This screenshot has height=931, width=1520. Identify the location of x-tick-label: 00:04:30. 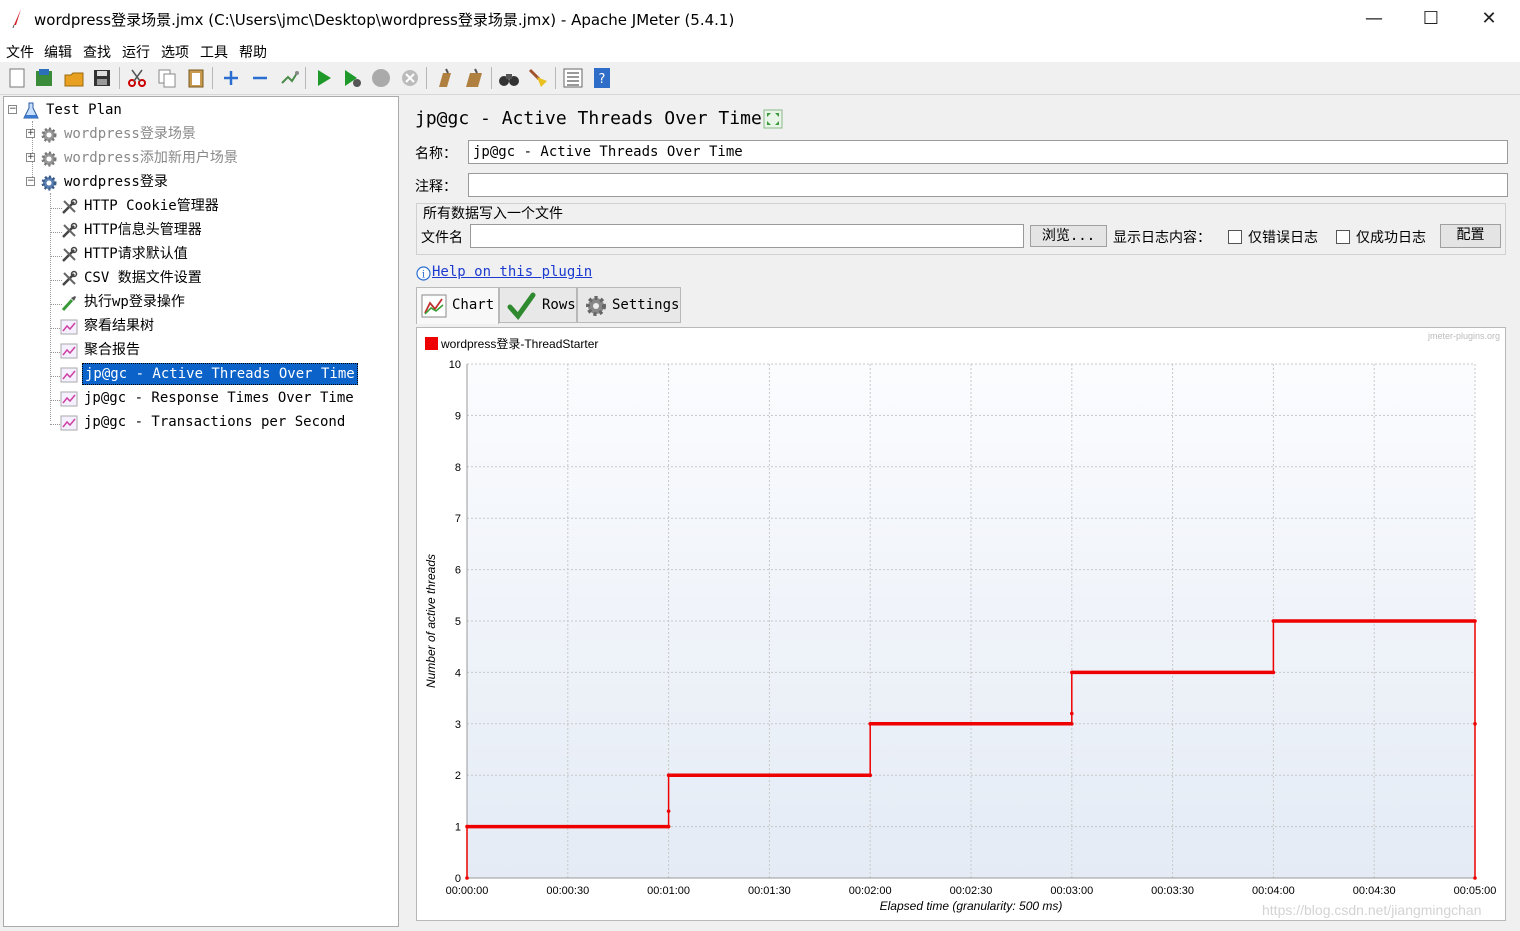
(1374, 891).